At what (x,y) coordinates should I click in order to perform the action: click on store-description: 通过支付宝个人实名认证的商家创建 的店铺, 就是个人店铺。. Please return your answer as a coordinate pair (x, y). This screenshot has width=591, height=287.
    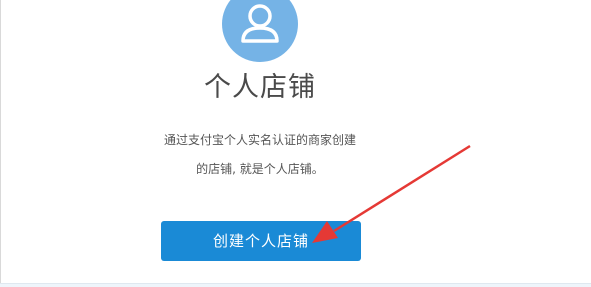
    Looking at the image, I should click on (260, 155).